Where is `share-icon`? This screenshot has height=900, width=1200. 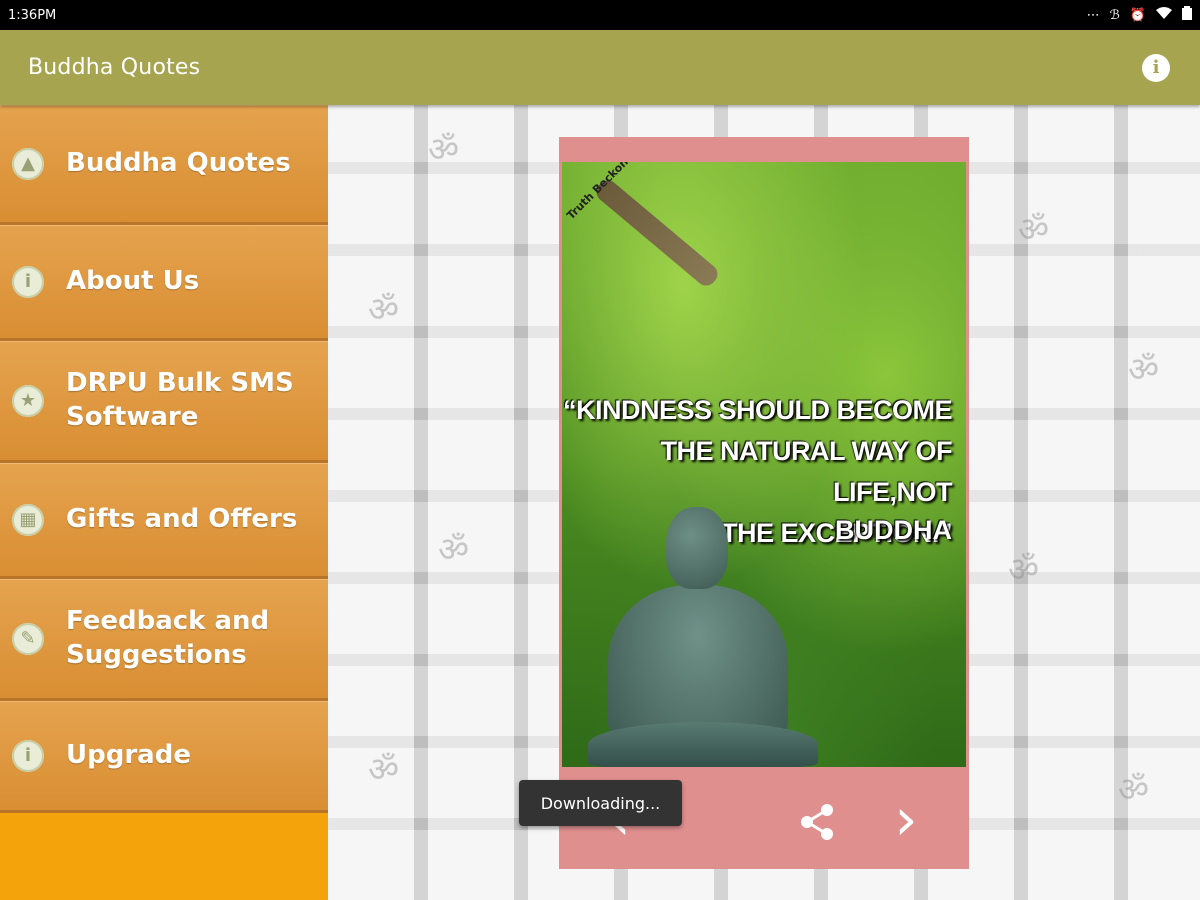
share-icon is located at coordinates (817, 822).